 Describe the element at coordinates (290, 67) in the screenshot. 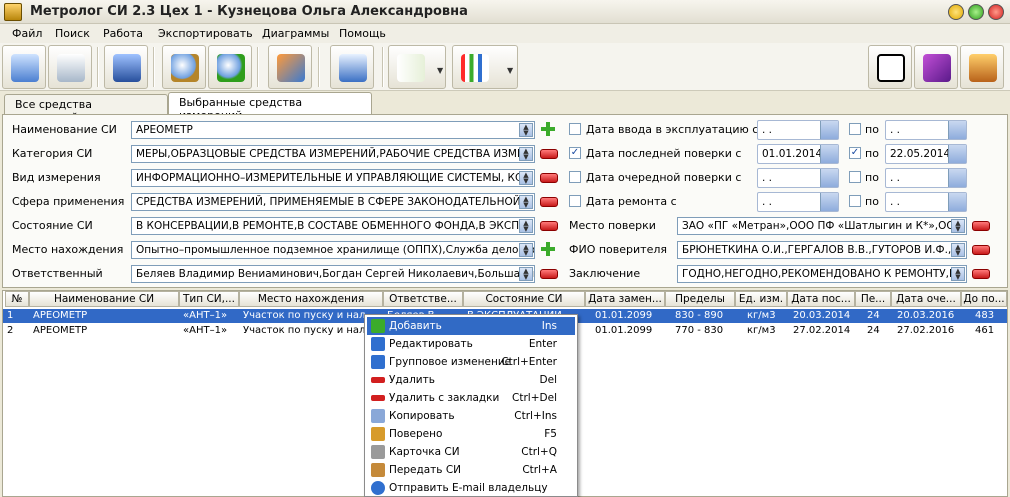

I see `settings-button` at that location.